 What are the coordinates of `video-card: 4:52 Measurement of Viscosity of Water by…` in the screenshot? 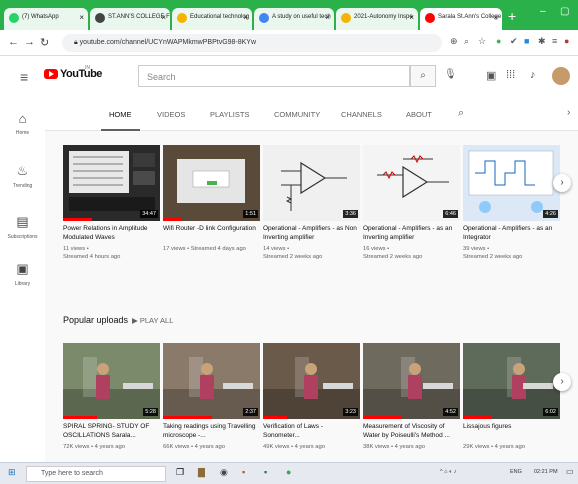 It's located at (411, 397).